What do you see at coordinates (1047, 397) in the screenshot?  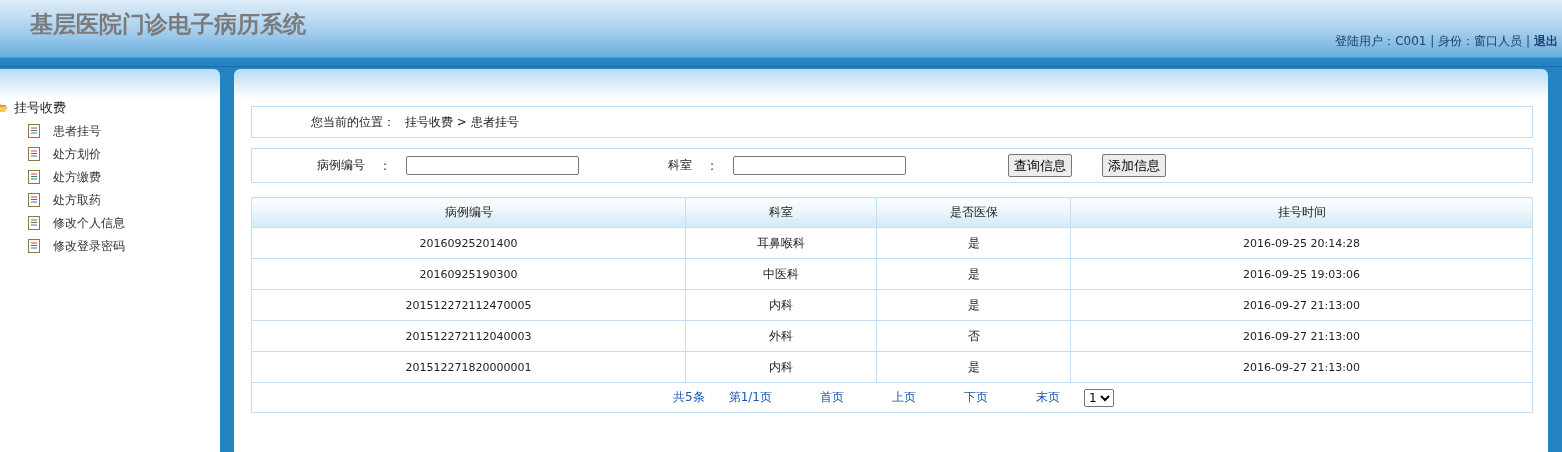 I see `page-link: 末页` at bounding box center [1047, 397].